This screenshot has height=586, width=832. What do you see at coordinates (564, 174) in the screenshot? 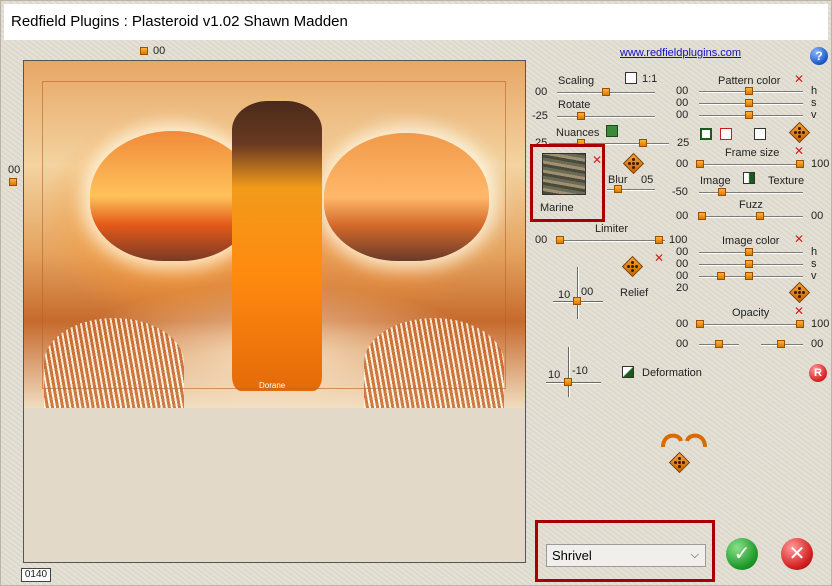
I see `texture-thumbnail` at bounding box center [564, 174].